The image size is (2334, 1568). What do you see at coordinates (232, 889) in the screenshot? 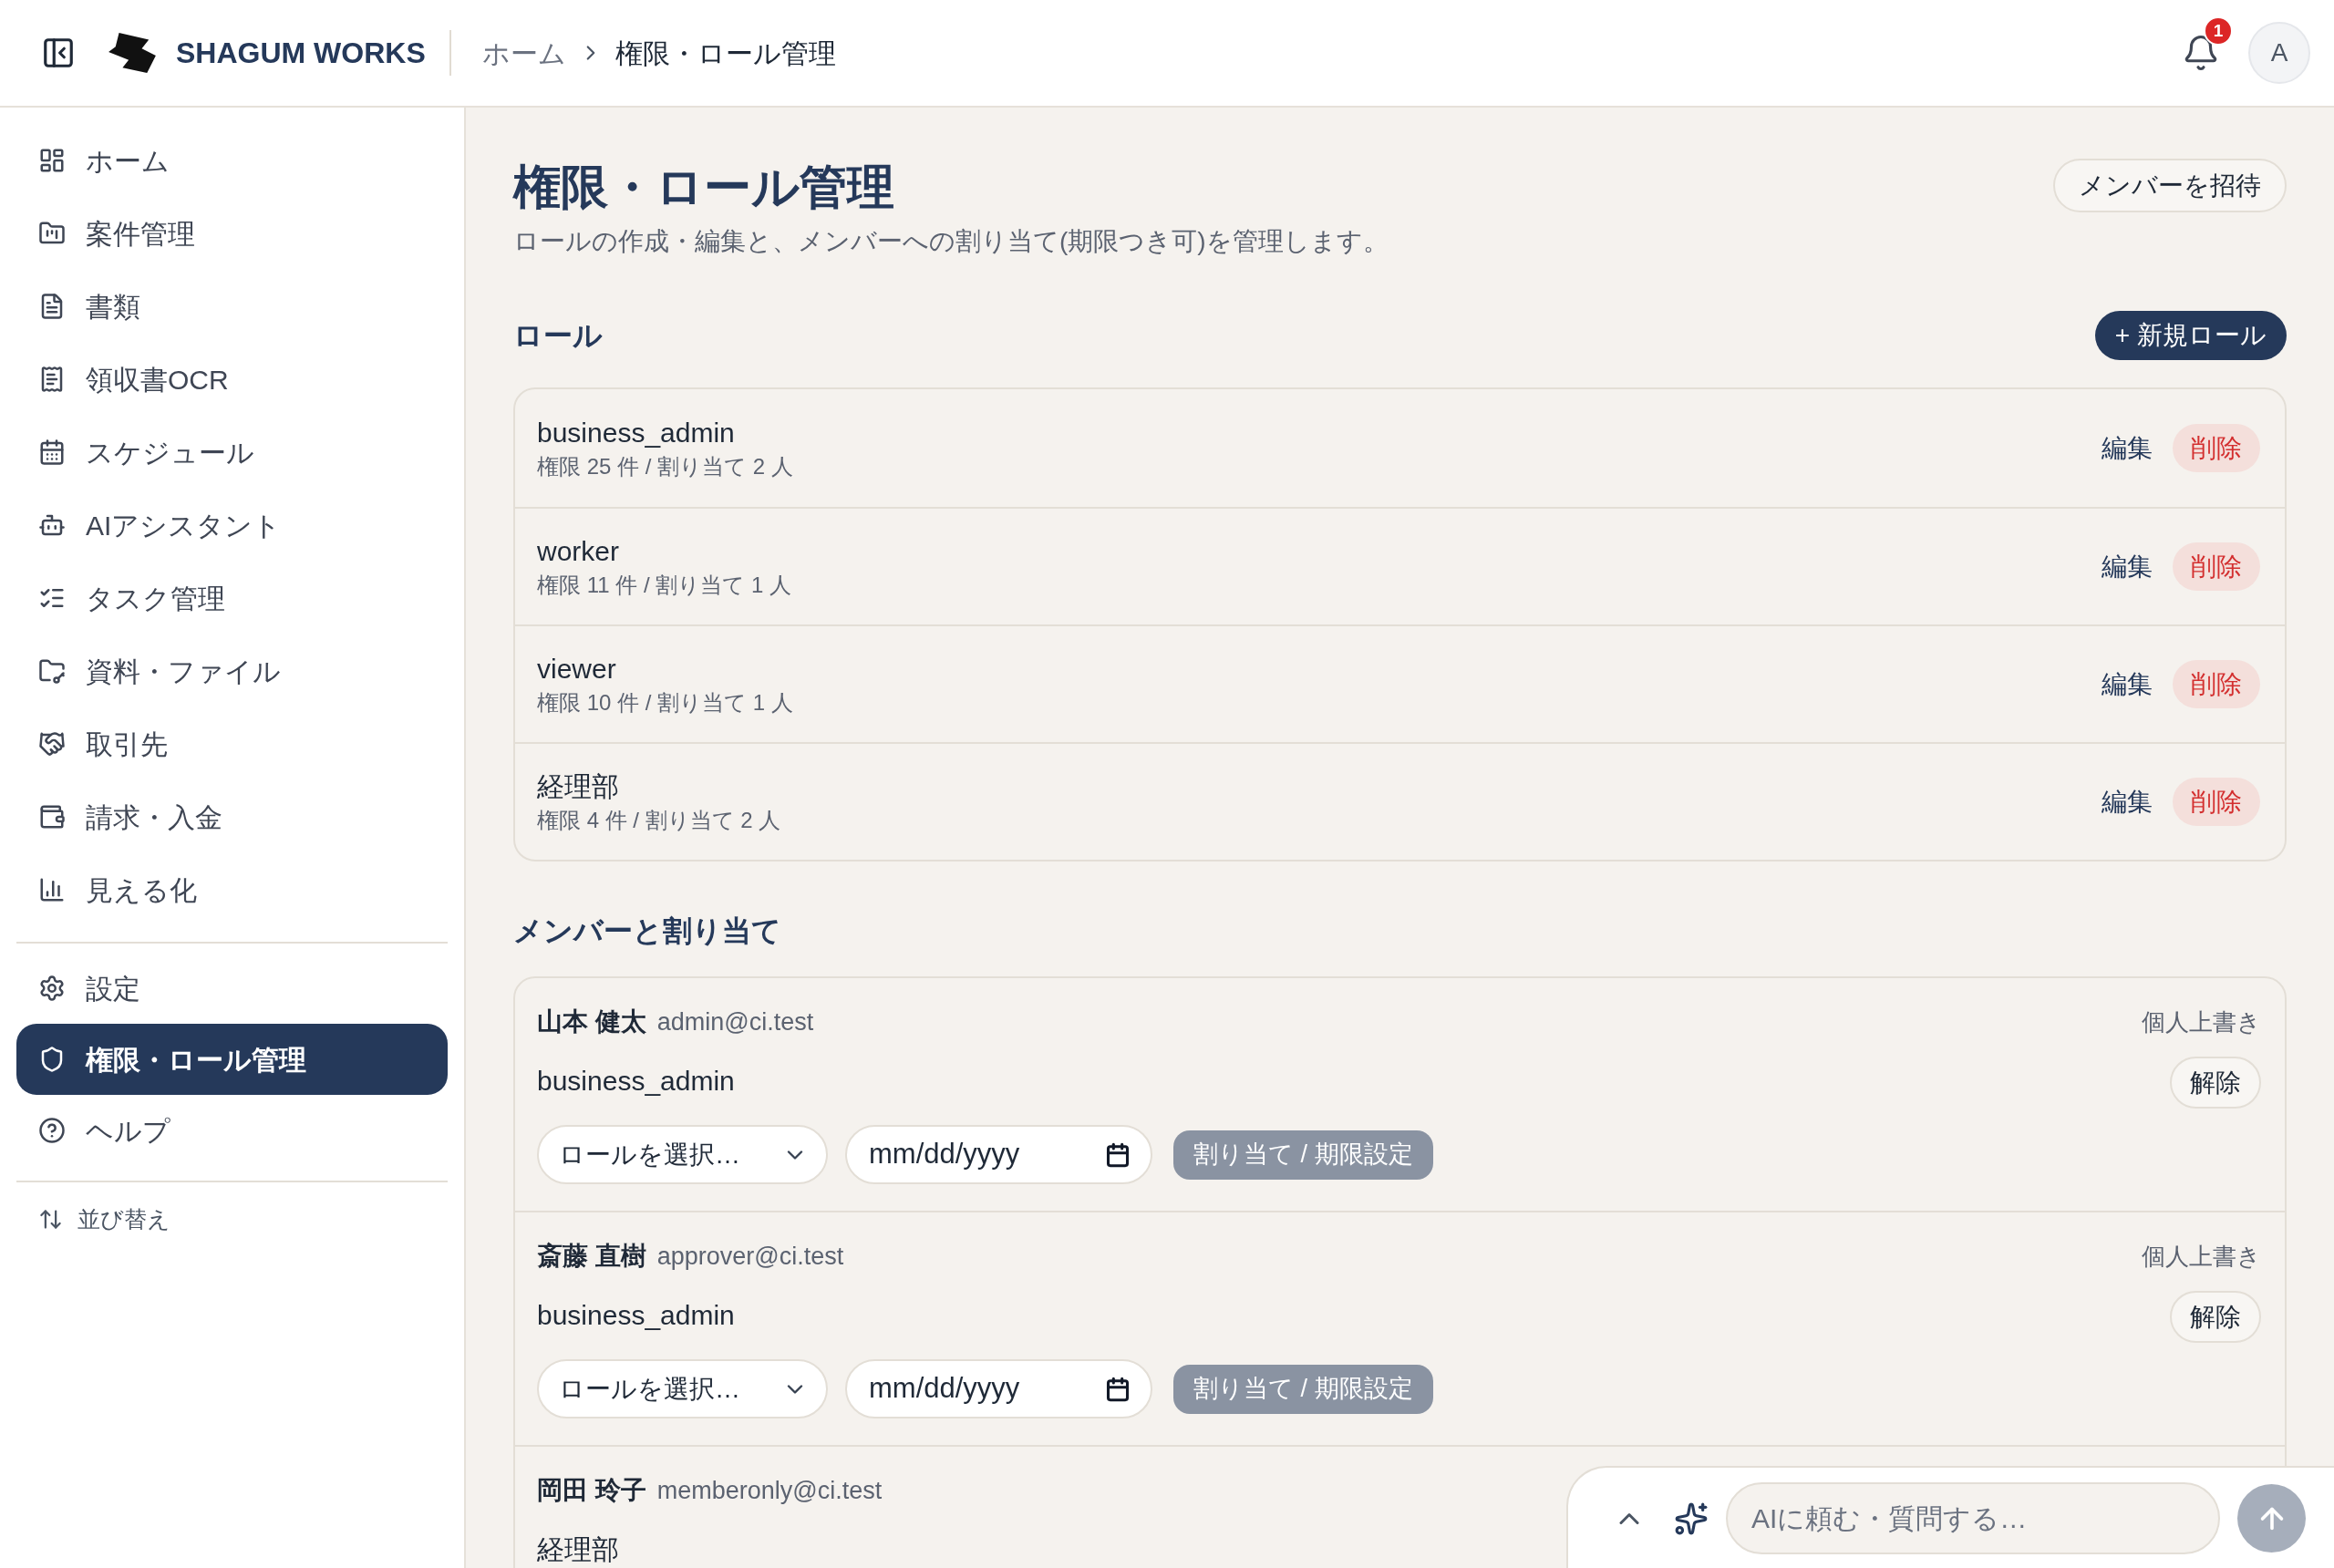
I see `sidebar-item: 見える化` at bounding box center [232, 889].